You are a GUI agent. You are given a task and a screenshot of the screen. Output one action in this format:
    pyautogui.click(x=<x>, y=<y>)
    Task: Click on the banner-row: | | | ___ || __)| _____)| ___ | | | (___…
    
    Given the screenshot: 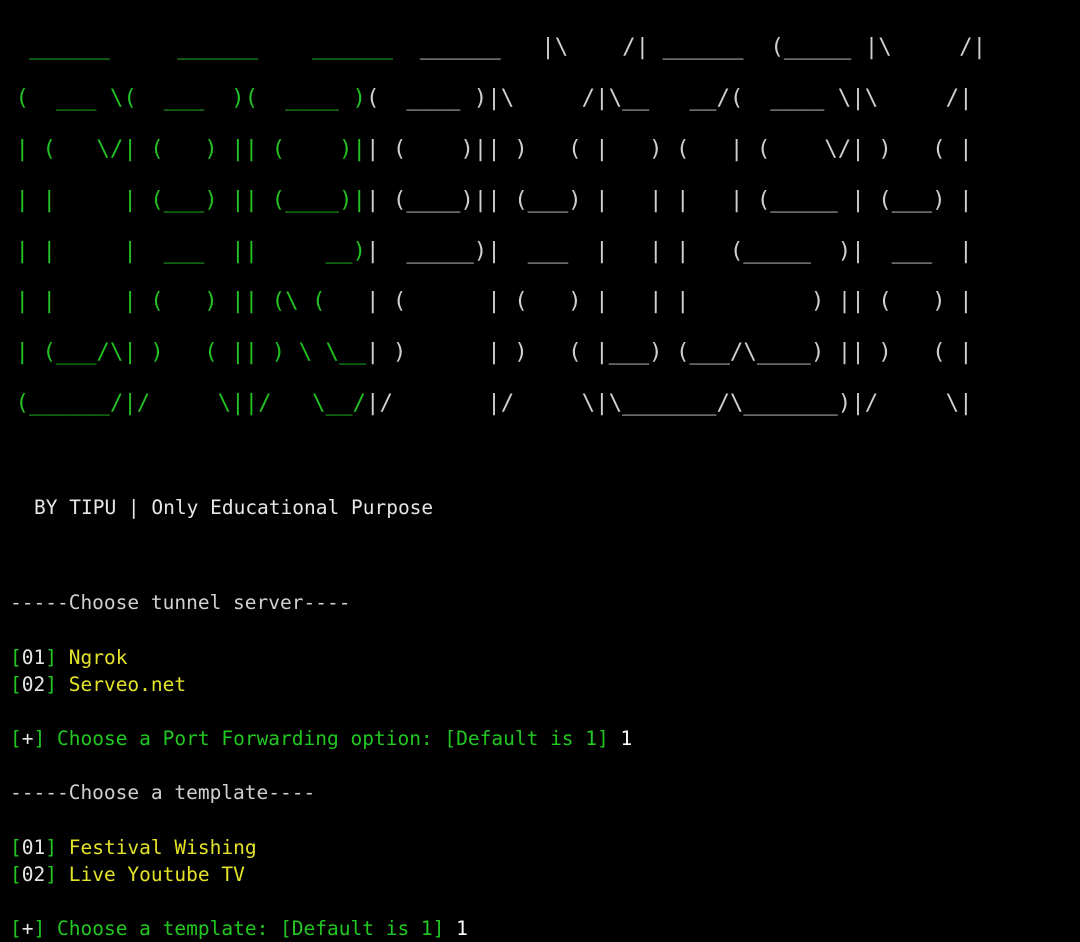 What is the action you would take?
    pyautogui.click(x=541, y=250)
    